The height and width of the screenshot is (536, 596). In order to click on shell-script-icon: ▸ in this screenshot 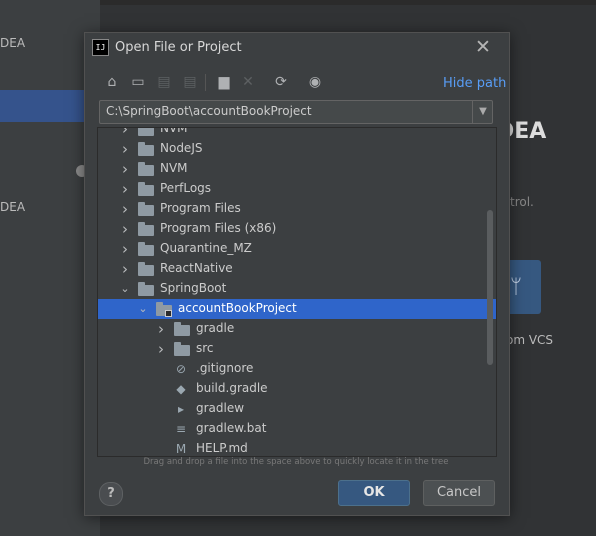, I will do `click(181, 409)`.